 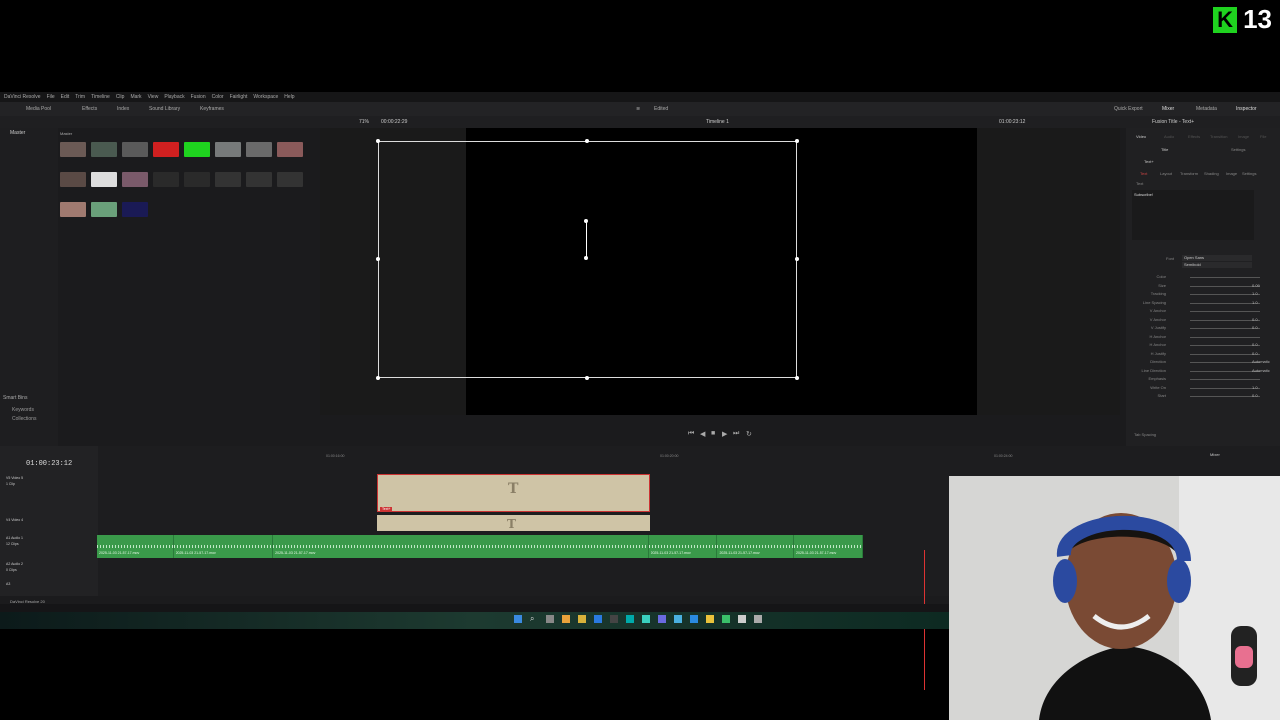 I want to click on skip-forward-icon: ⏭, so click(x=736, y=434).